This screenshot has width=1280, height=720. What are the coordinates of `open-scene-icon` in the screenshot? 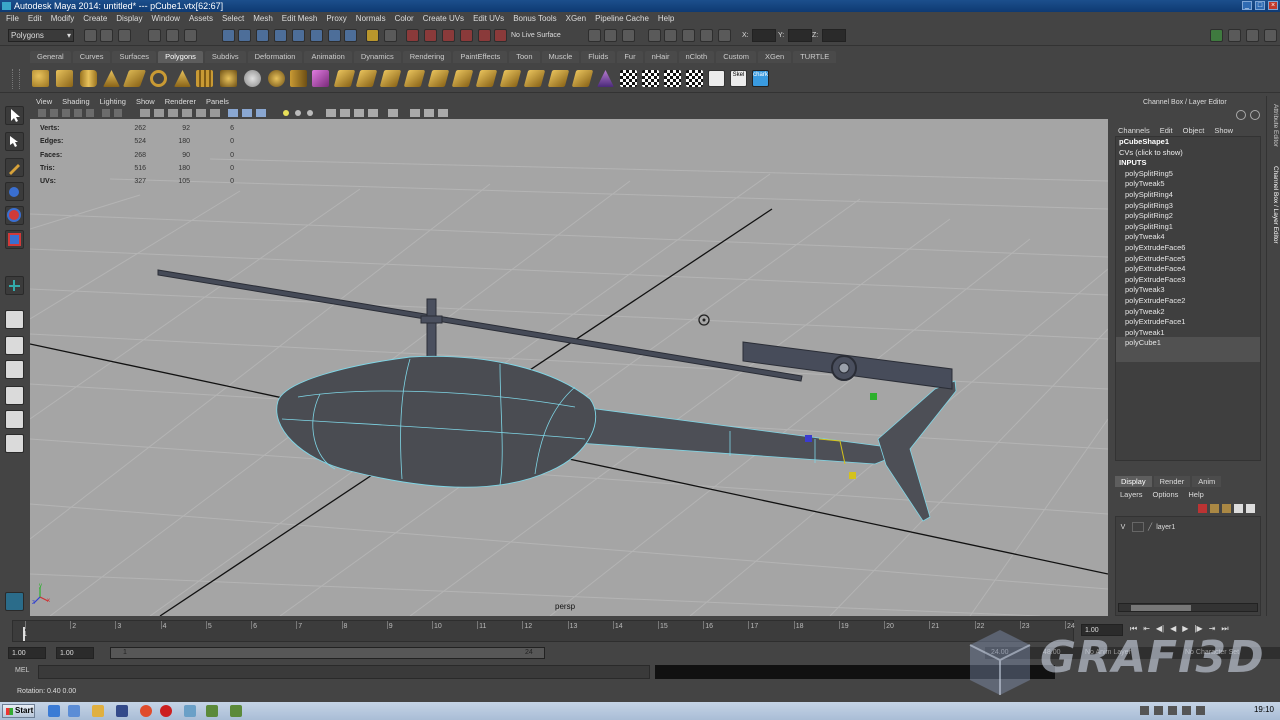 It's located at (106, 35).